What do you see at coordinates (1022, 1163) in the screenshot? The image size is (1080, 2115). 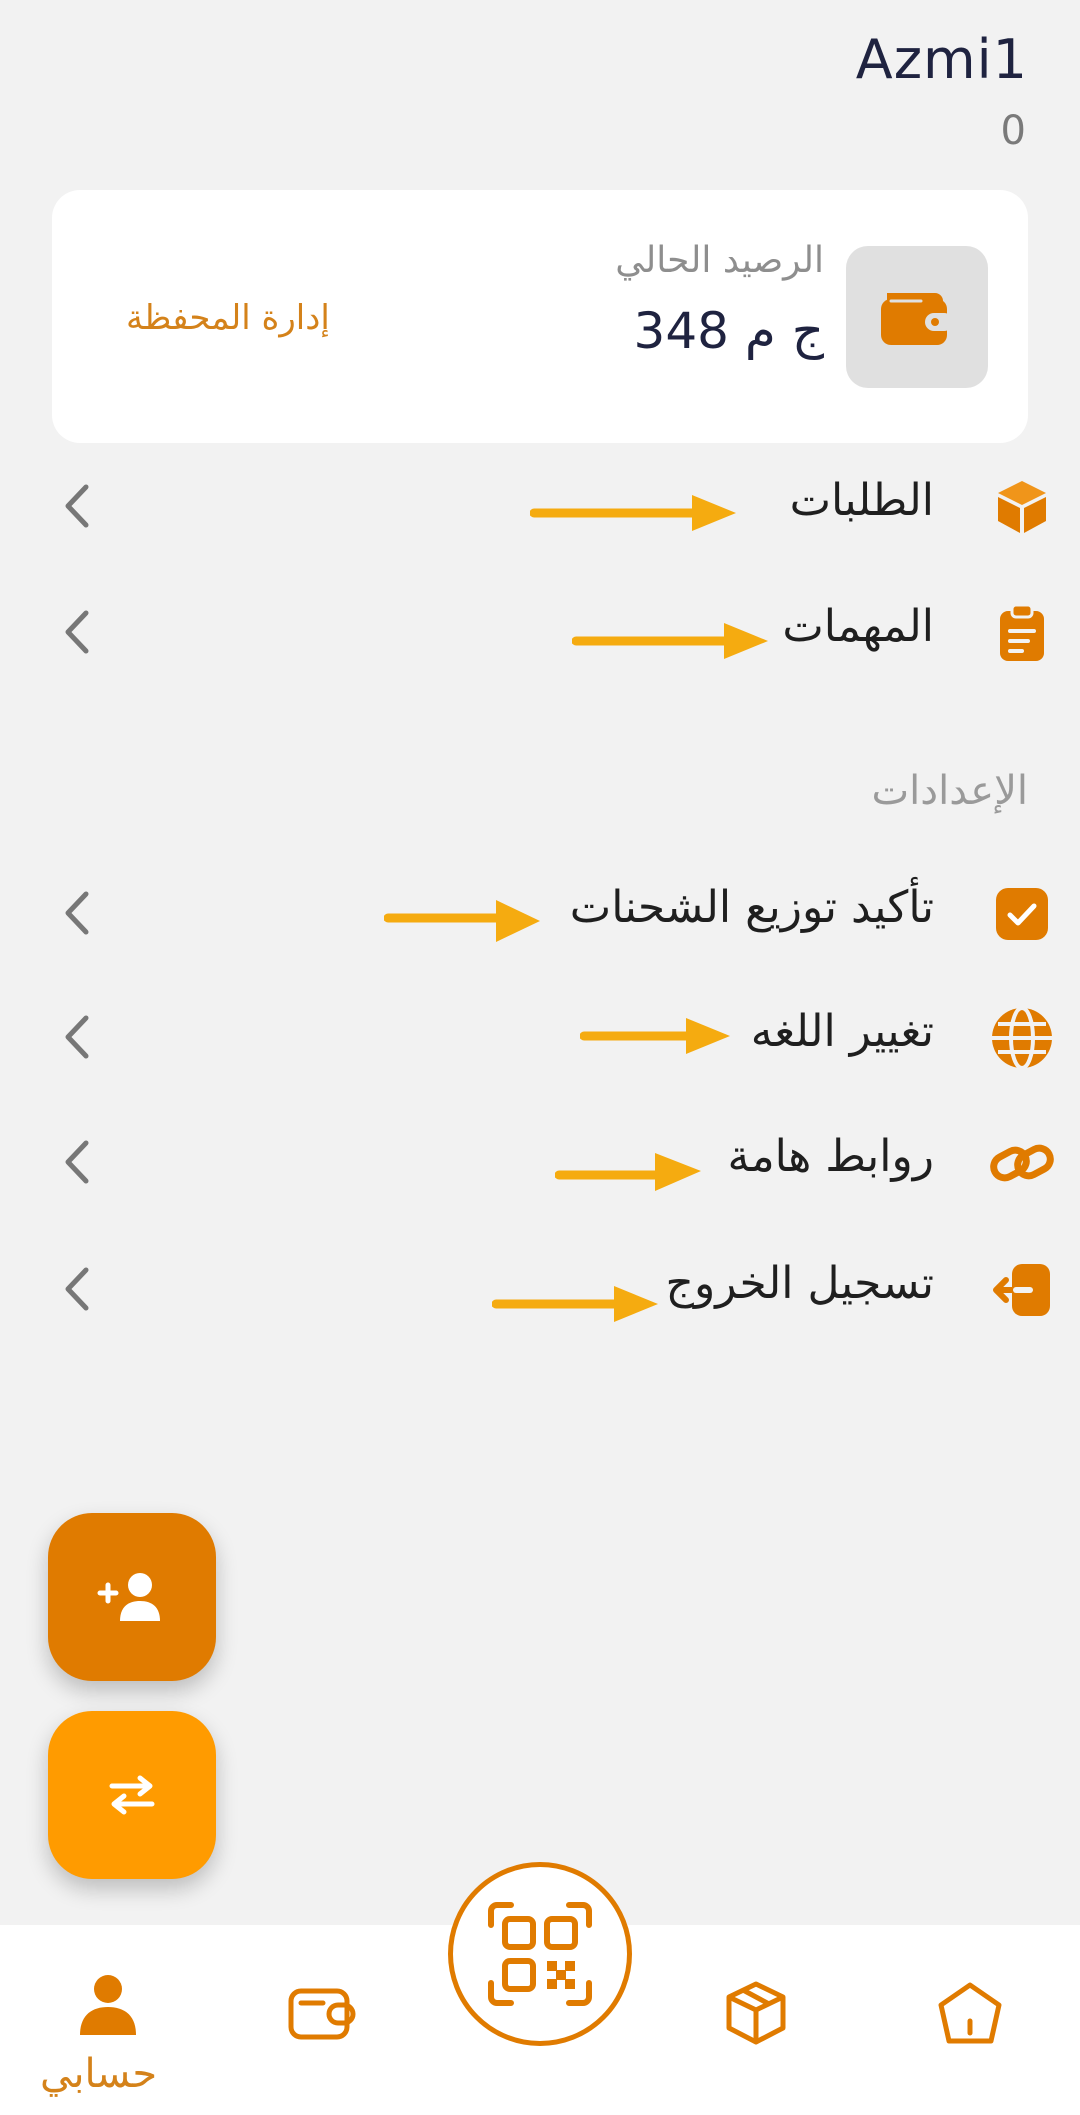 I see `link-icon` at bounding box center [1022, 1163].